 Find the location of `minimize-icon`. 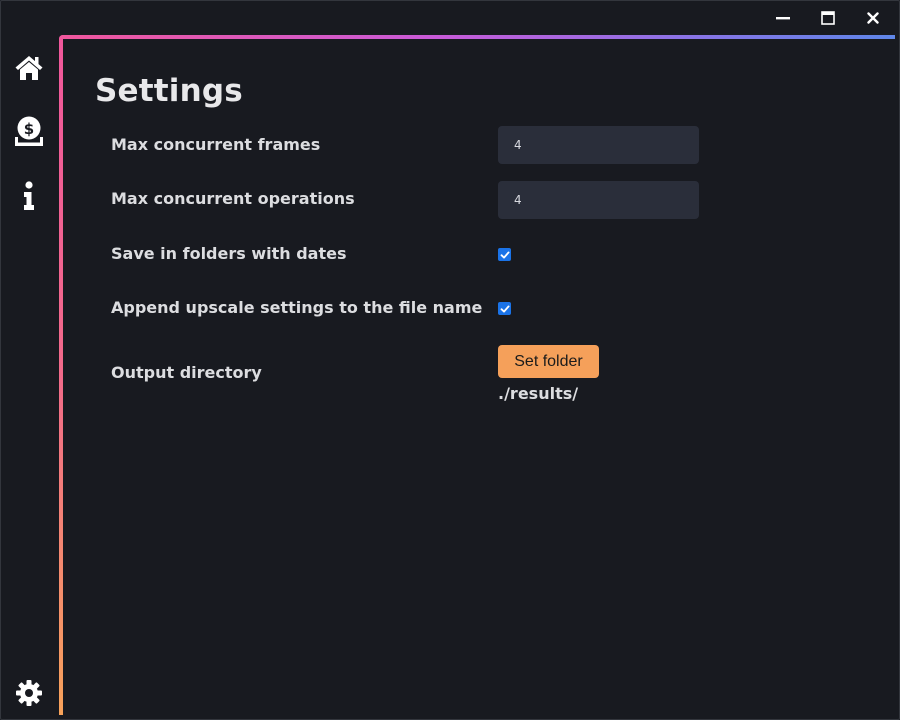

minimize-icon is located at coordinates (782, 18).